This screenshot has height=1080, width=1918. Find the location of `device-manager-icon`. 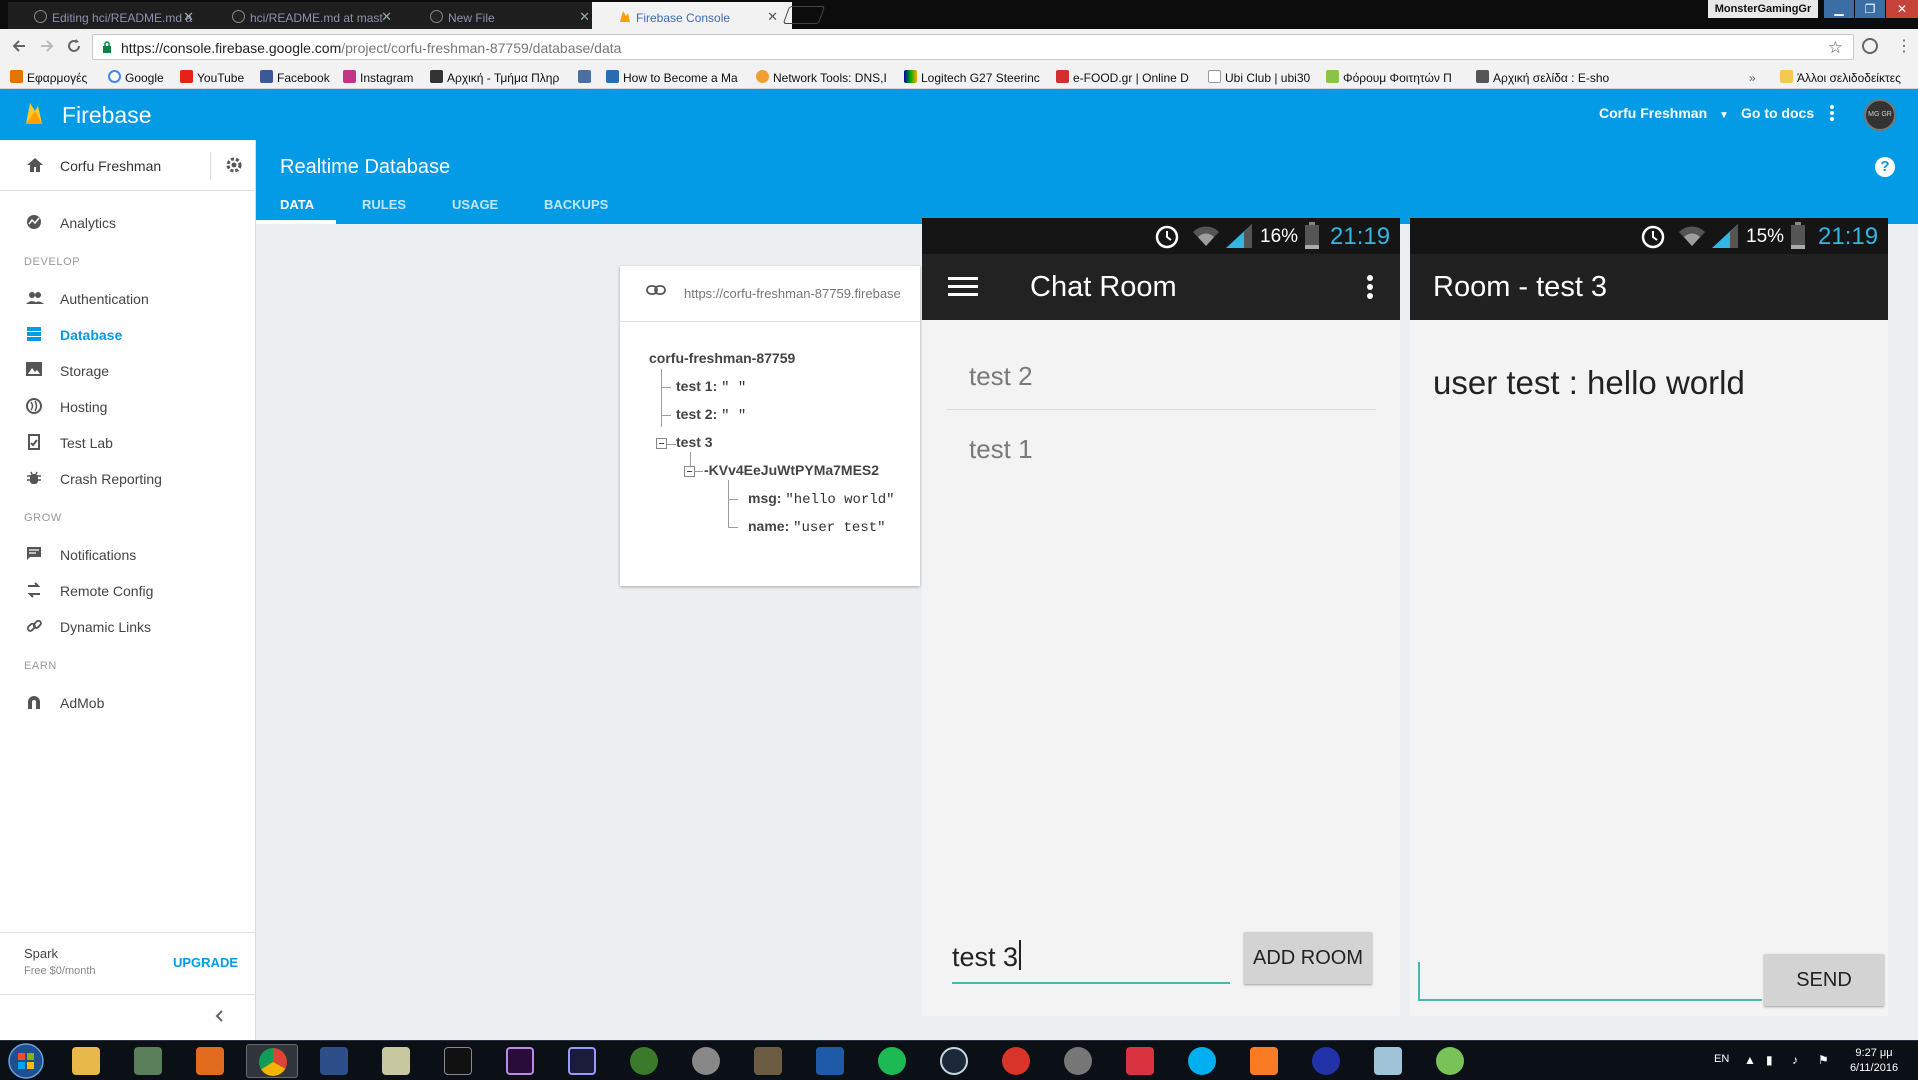

device-manager-icon is located at coordinates (148, 1061).